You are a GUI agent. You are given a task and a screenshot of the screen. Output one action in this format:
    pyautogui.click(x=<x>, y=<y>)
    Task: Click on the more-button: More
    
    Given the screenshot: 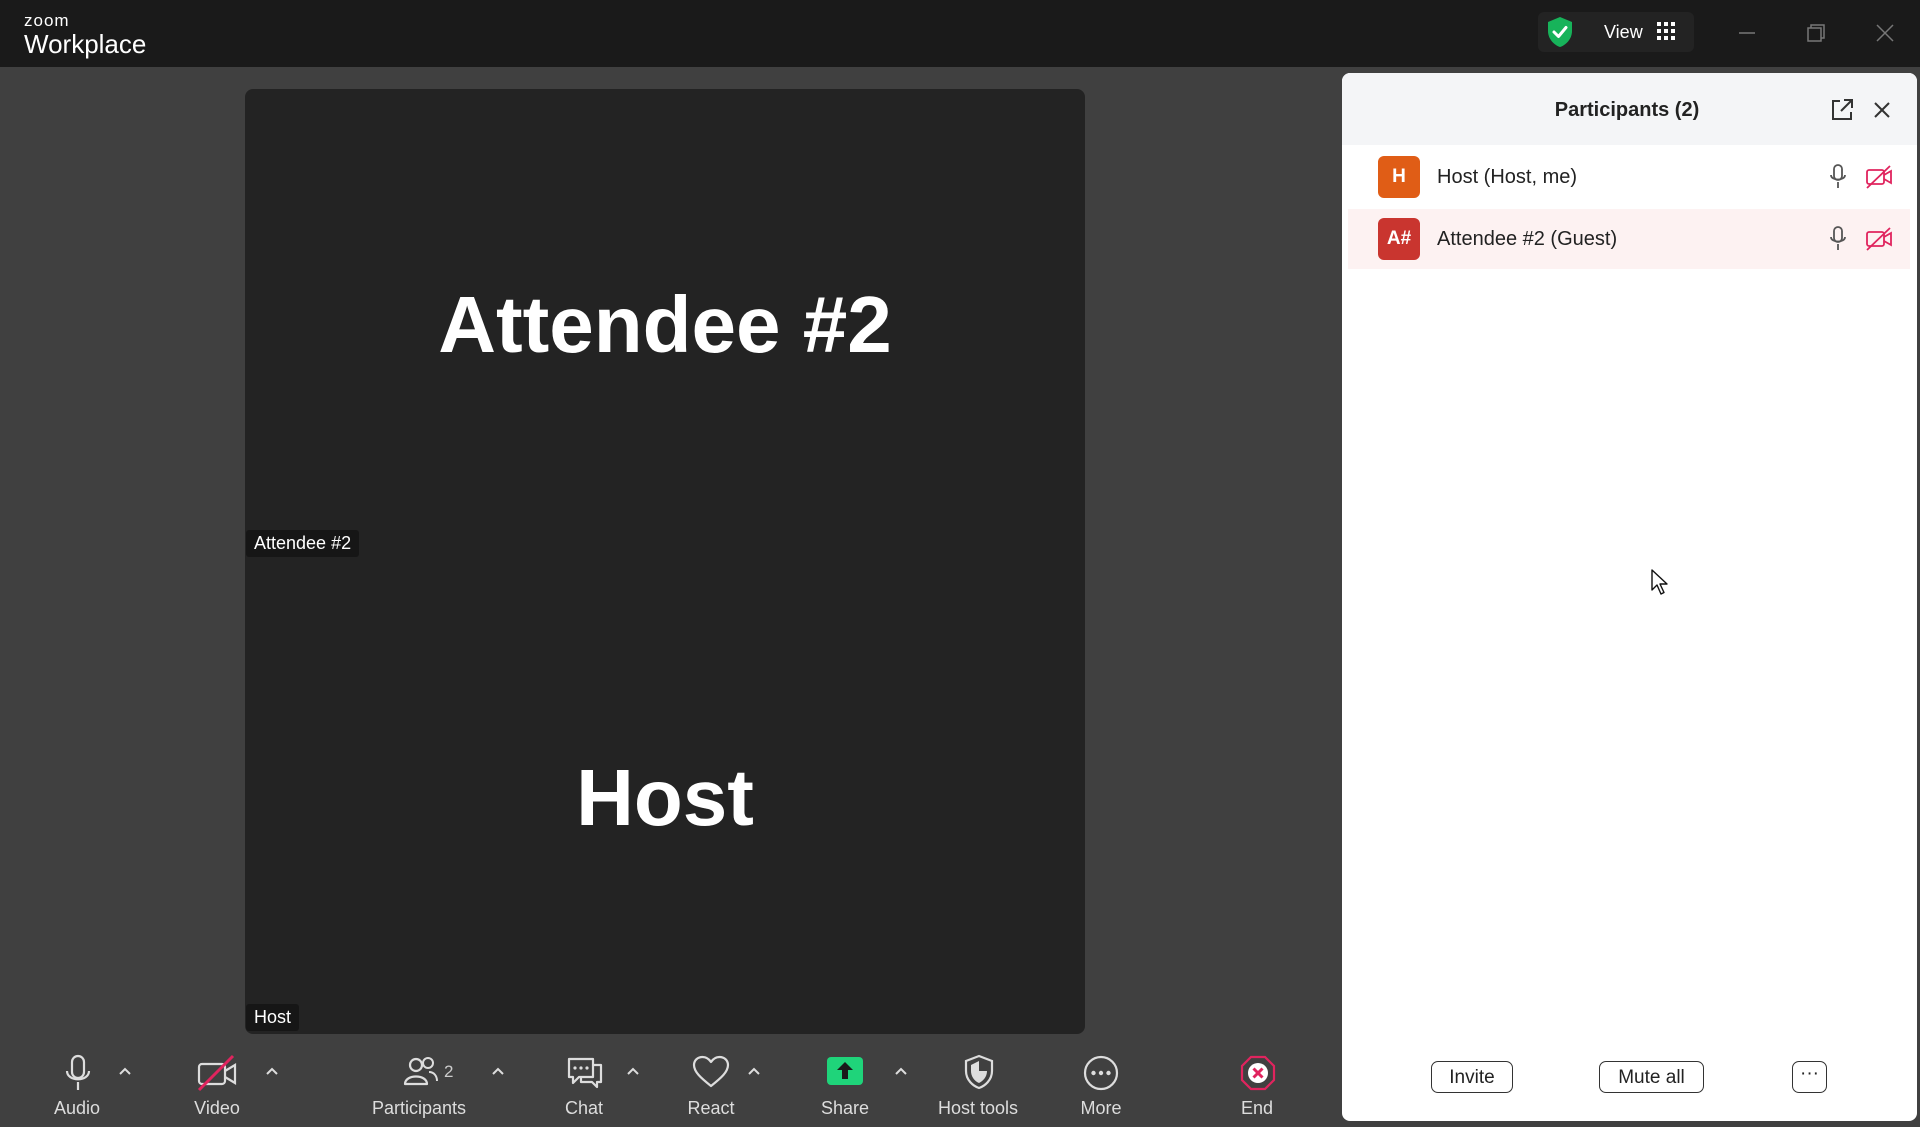 What is the action you would take?
    pyautogui.click(x=1102, y=1087)
    